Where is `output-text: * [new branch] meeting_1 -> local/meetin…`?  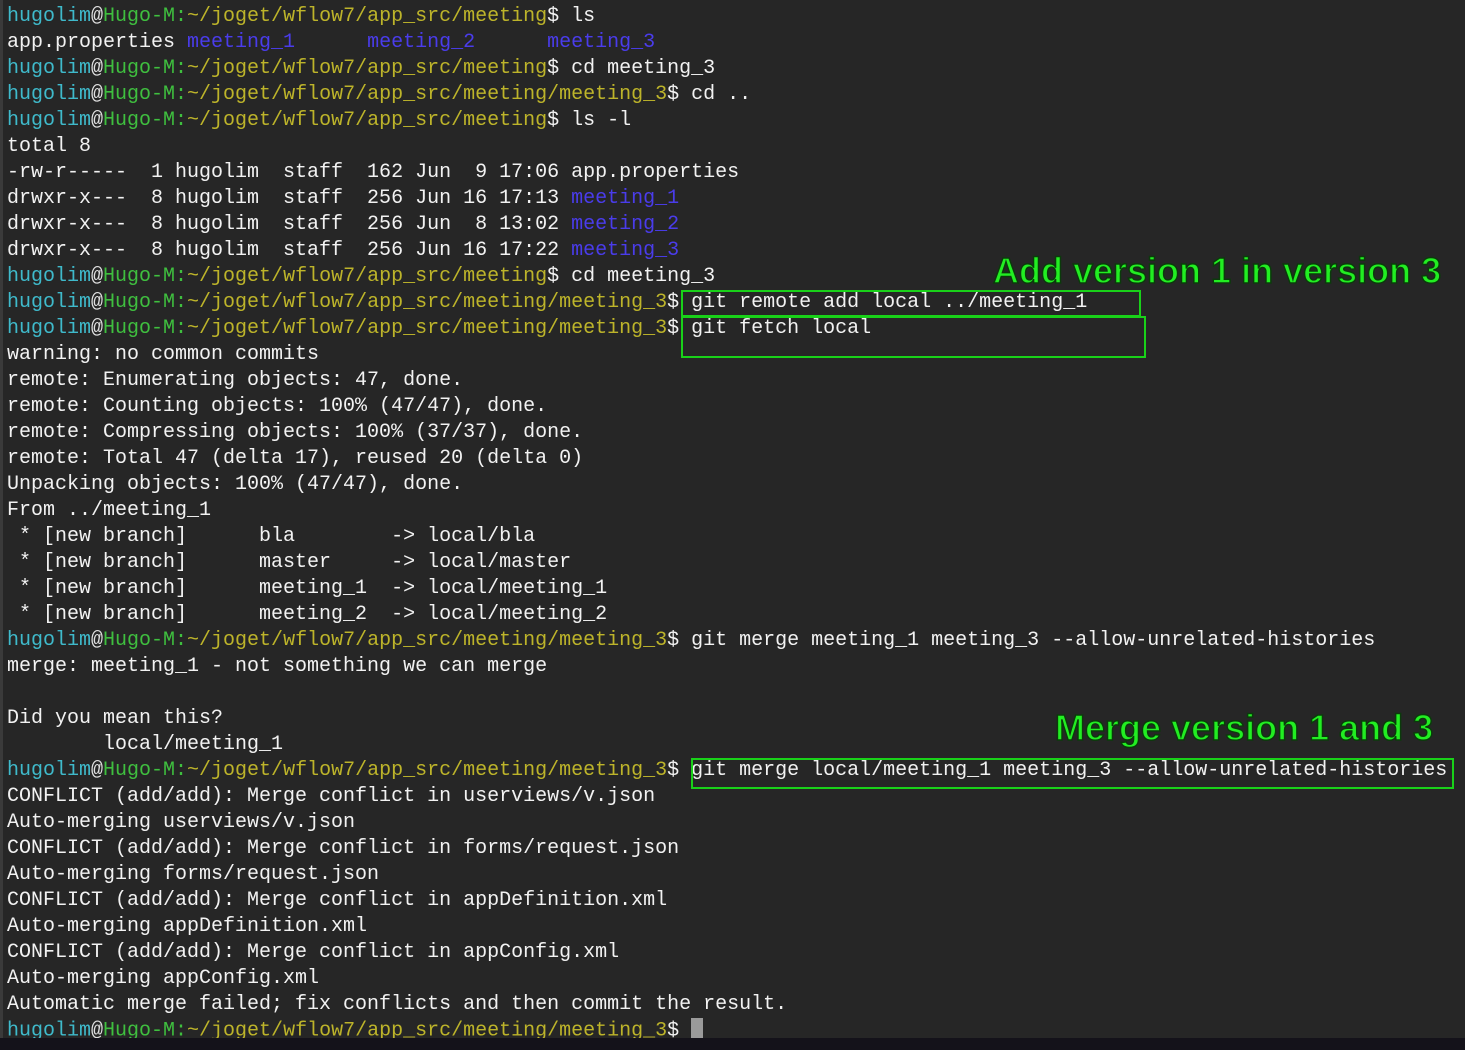 output-text: * [new branch] meeting_1 -> local/meetin… is located at coordinates (307, 588).